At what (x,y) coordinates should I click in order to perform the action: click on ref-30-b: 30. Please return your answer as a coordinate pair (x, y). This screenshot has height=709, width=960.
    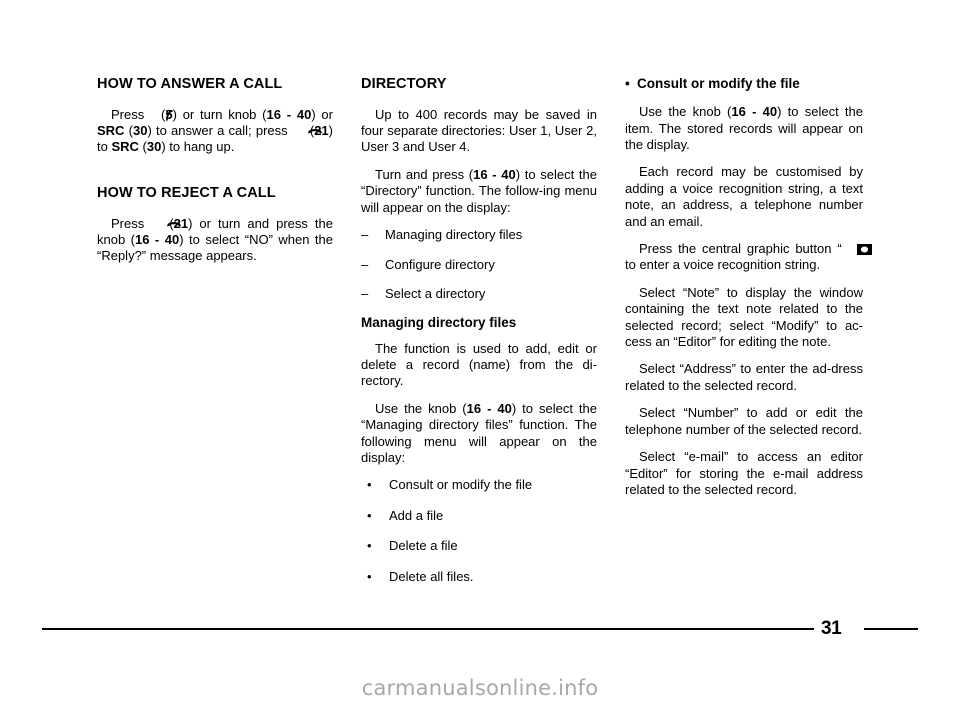
    Looking at the image, I should click on (154, 147).